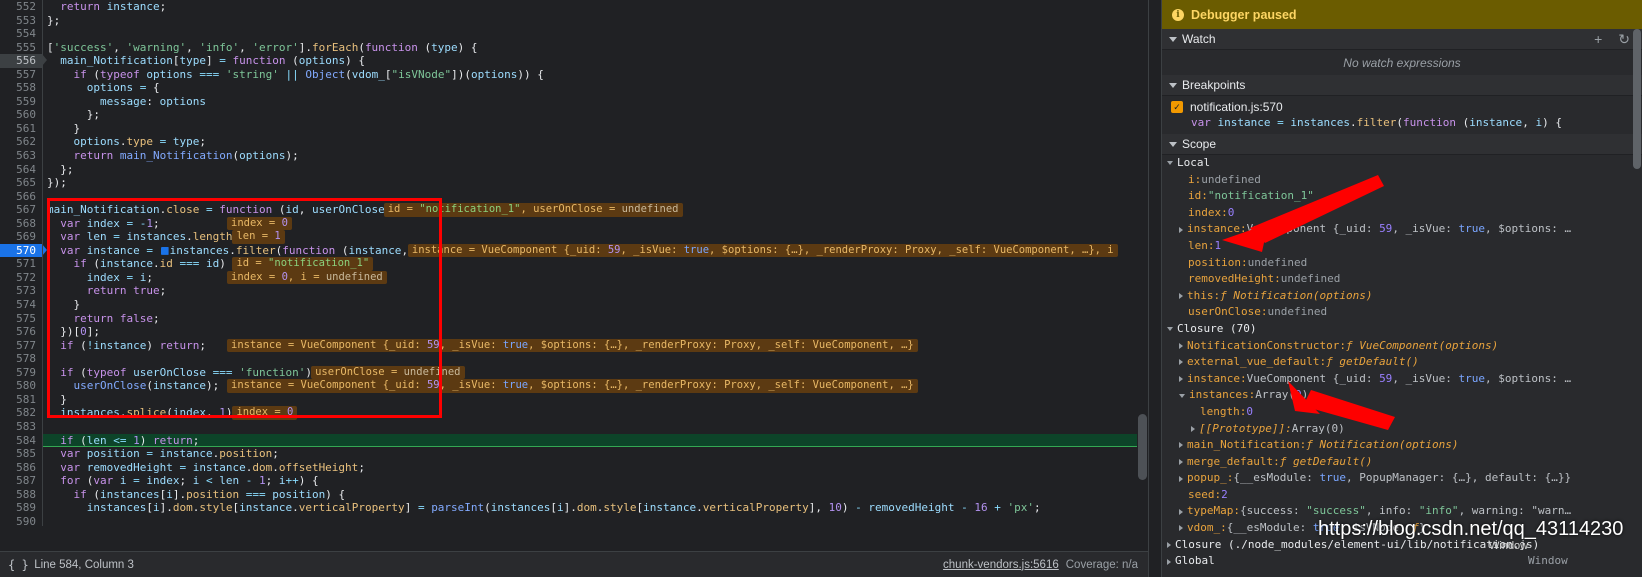 The width and height of the screenshot is (1642, 577). Describe the element at coordinates (1236, 107) in the screenshot. I see `breakpoint-location: notification.js:570` at that location.